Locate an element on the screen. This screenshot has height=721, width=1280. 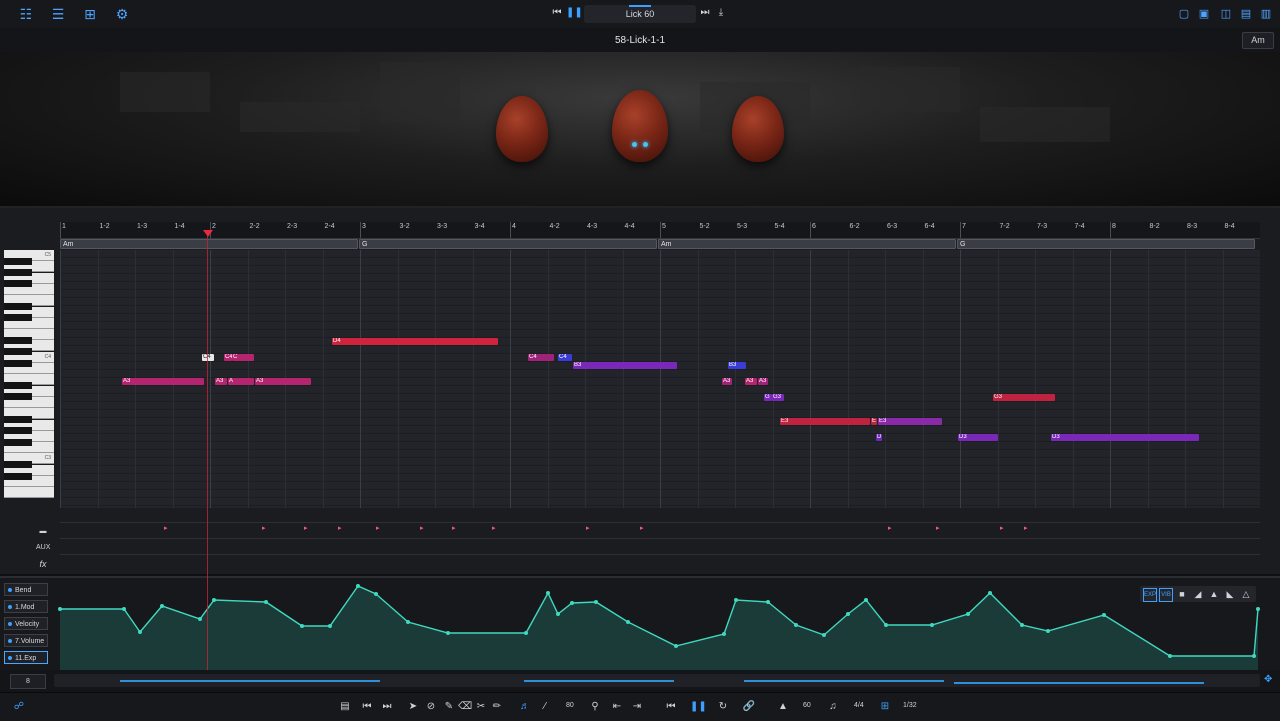
expand-icon: ✥ is located at coordinates (1270, 680).